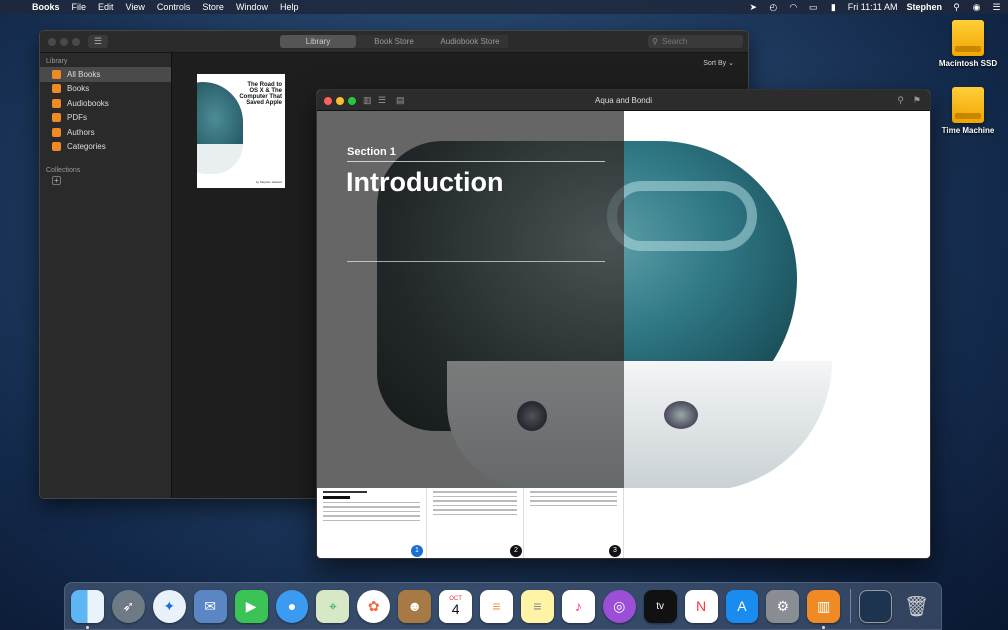 This screenshot has height=630, width=1008. What do you see at coordinates (79, 7) in the screenshot?
I see `menu-file: File` at bounding box center [79, 7].